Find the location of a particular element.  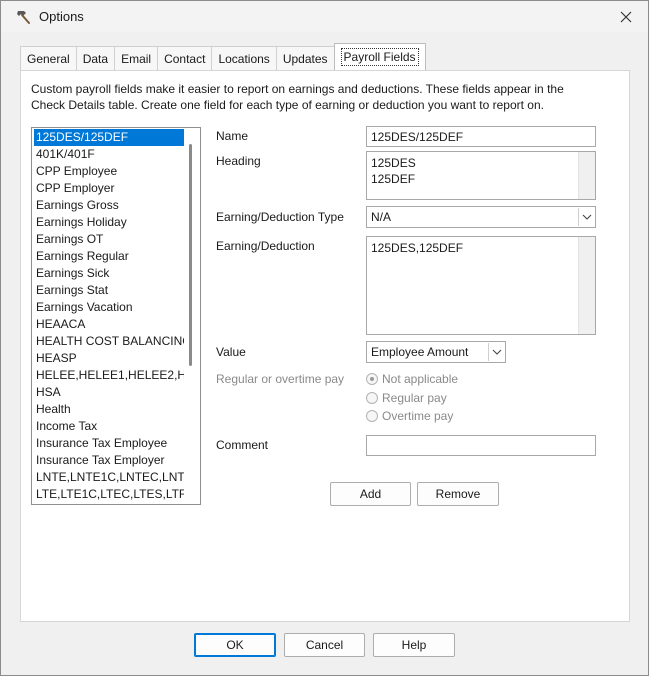

type-selected-value: N/A is located at coordinates (381, 217).